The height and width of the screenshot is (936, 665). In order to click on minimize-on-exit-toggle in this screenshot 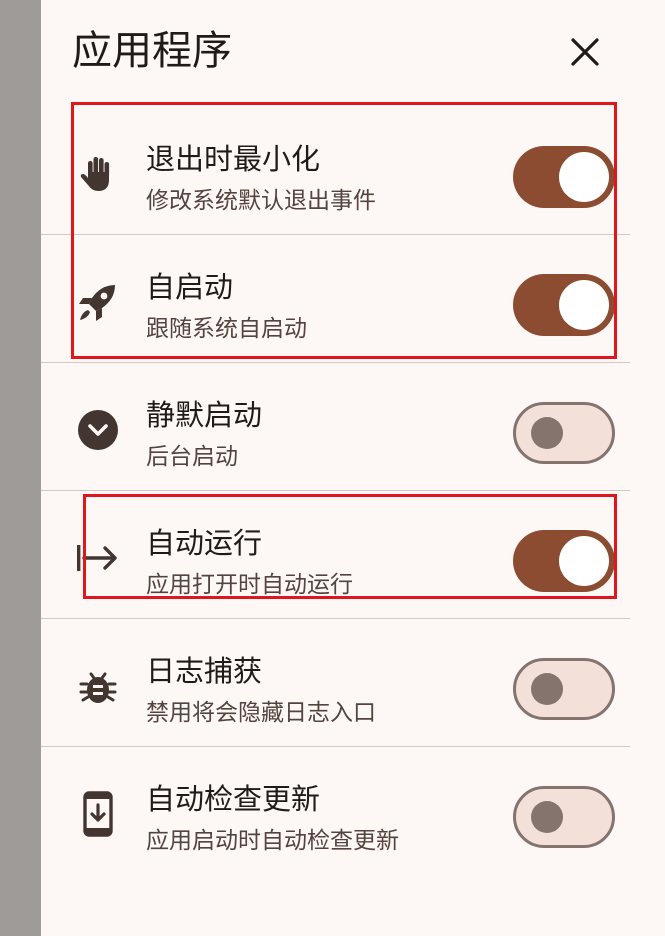, I will do `click(564, 177)`.